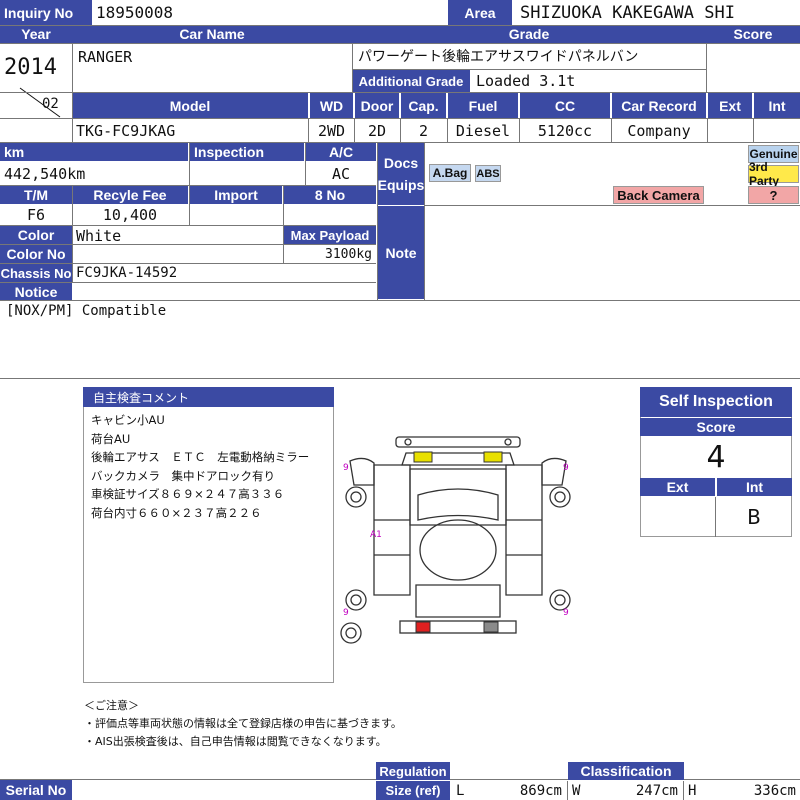 The width and height of the screenshot is (800, 800). What do you see at coordinates (341, 174) in the screenshot?
I see `ac-value: AC` at bounding box center [341, 174].